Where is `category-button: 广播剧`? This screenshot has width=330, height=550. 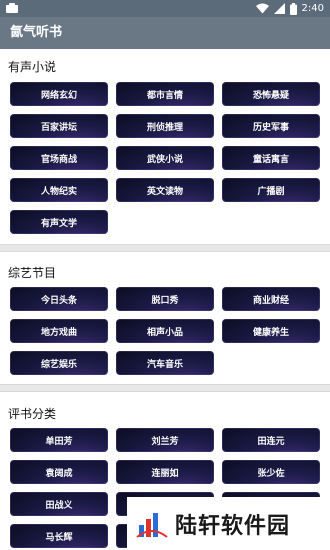
category-button: 广播剧 is located at coordinates (271, 190).